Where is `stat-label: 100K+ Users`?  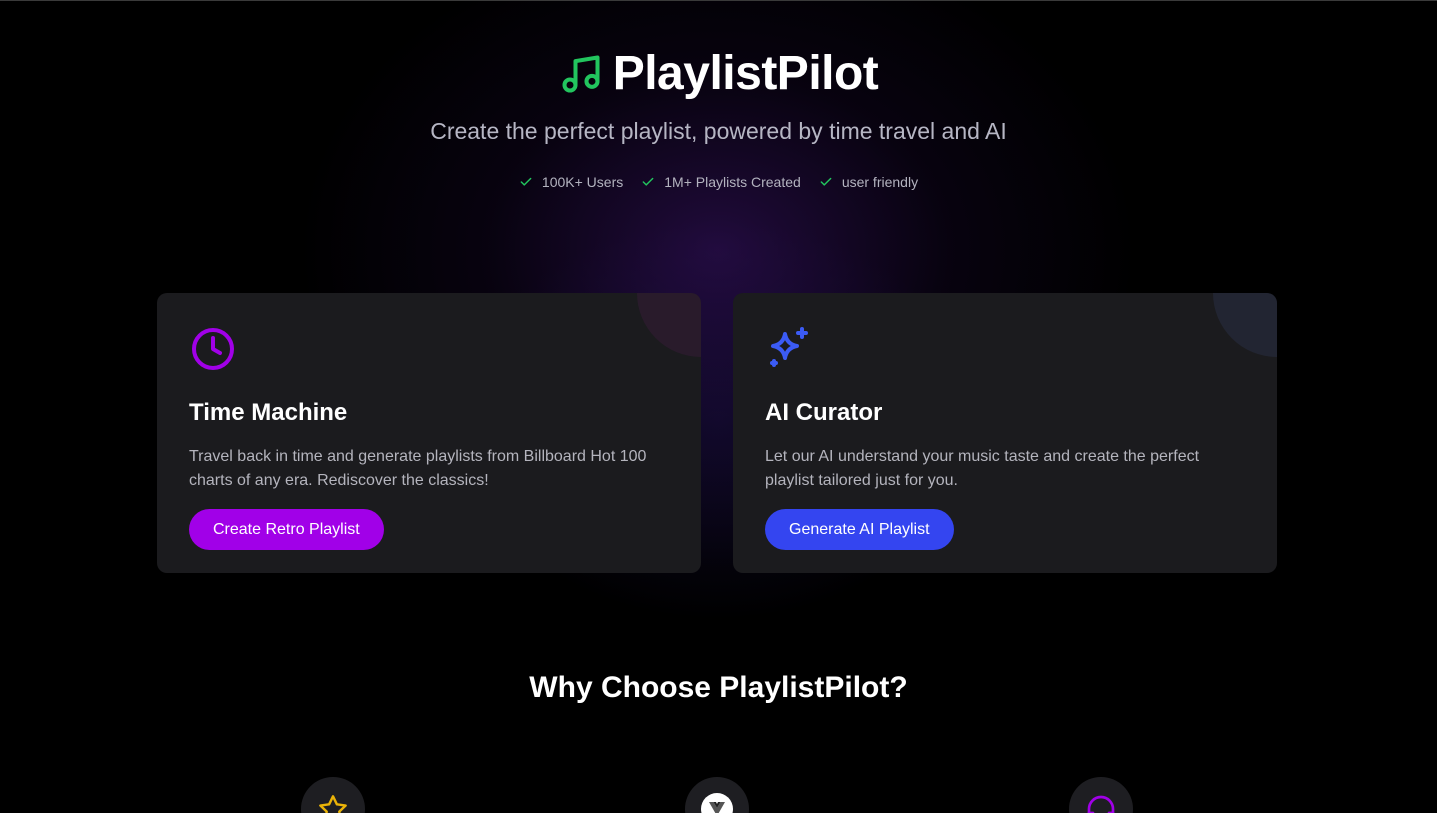
stat-label: 100K+ Users is located at coordinates (582, 182).